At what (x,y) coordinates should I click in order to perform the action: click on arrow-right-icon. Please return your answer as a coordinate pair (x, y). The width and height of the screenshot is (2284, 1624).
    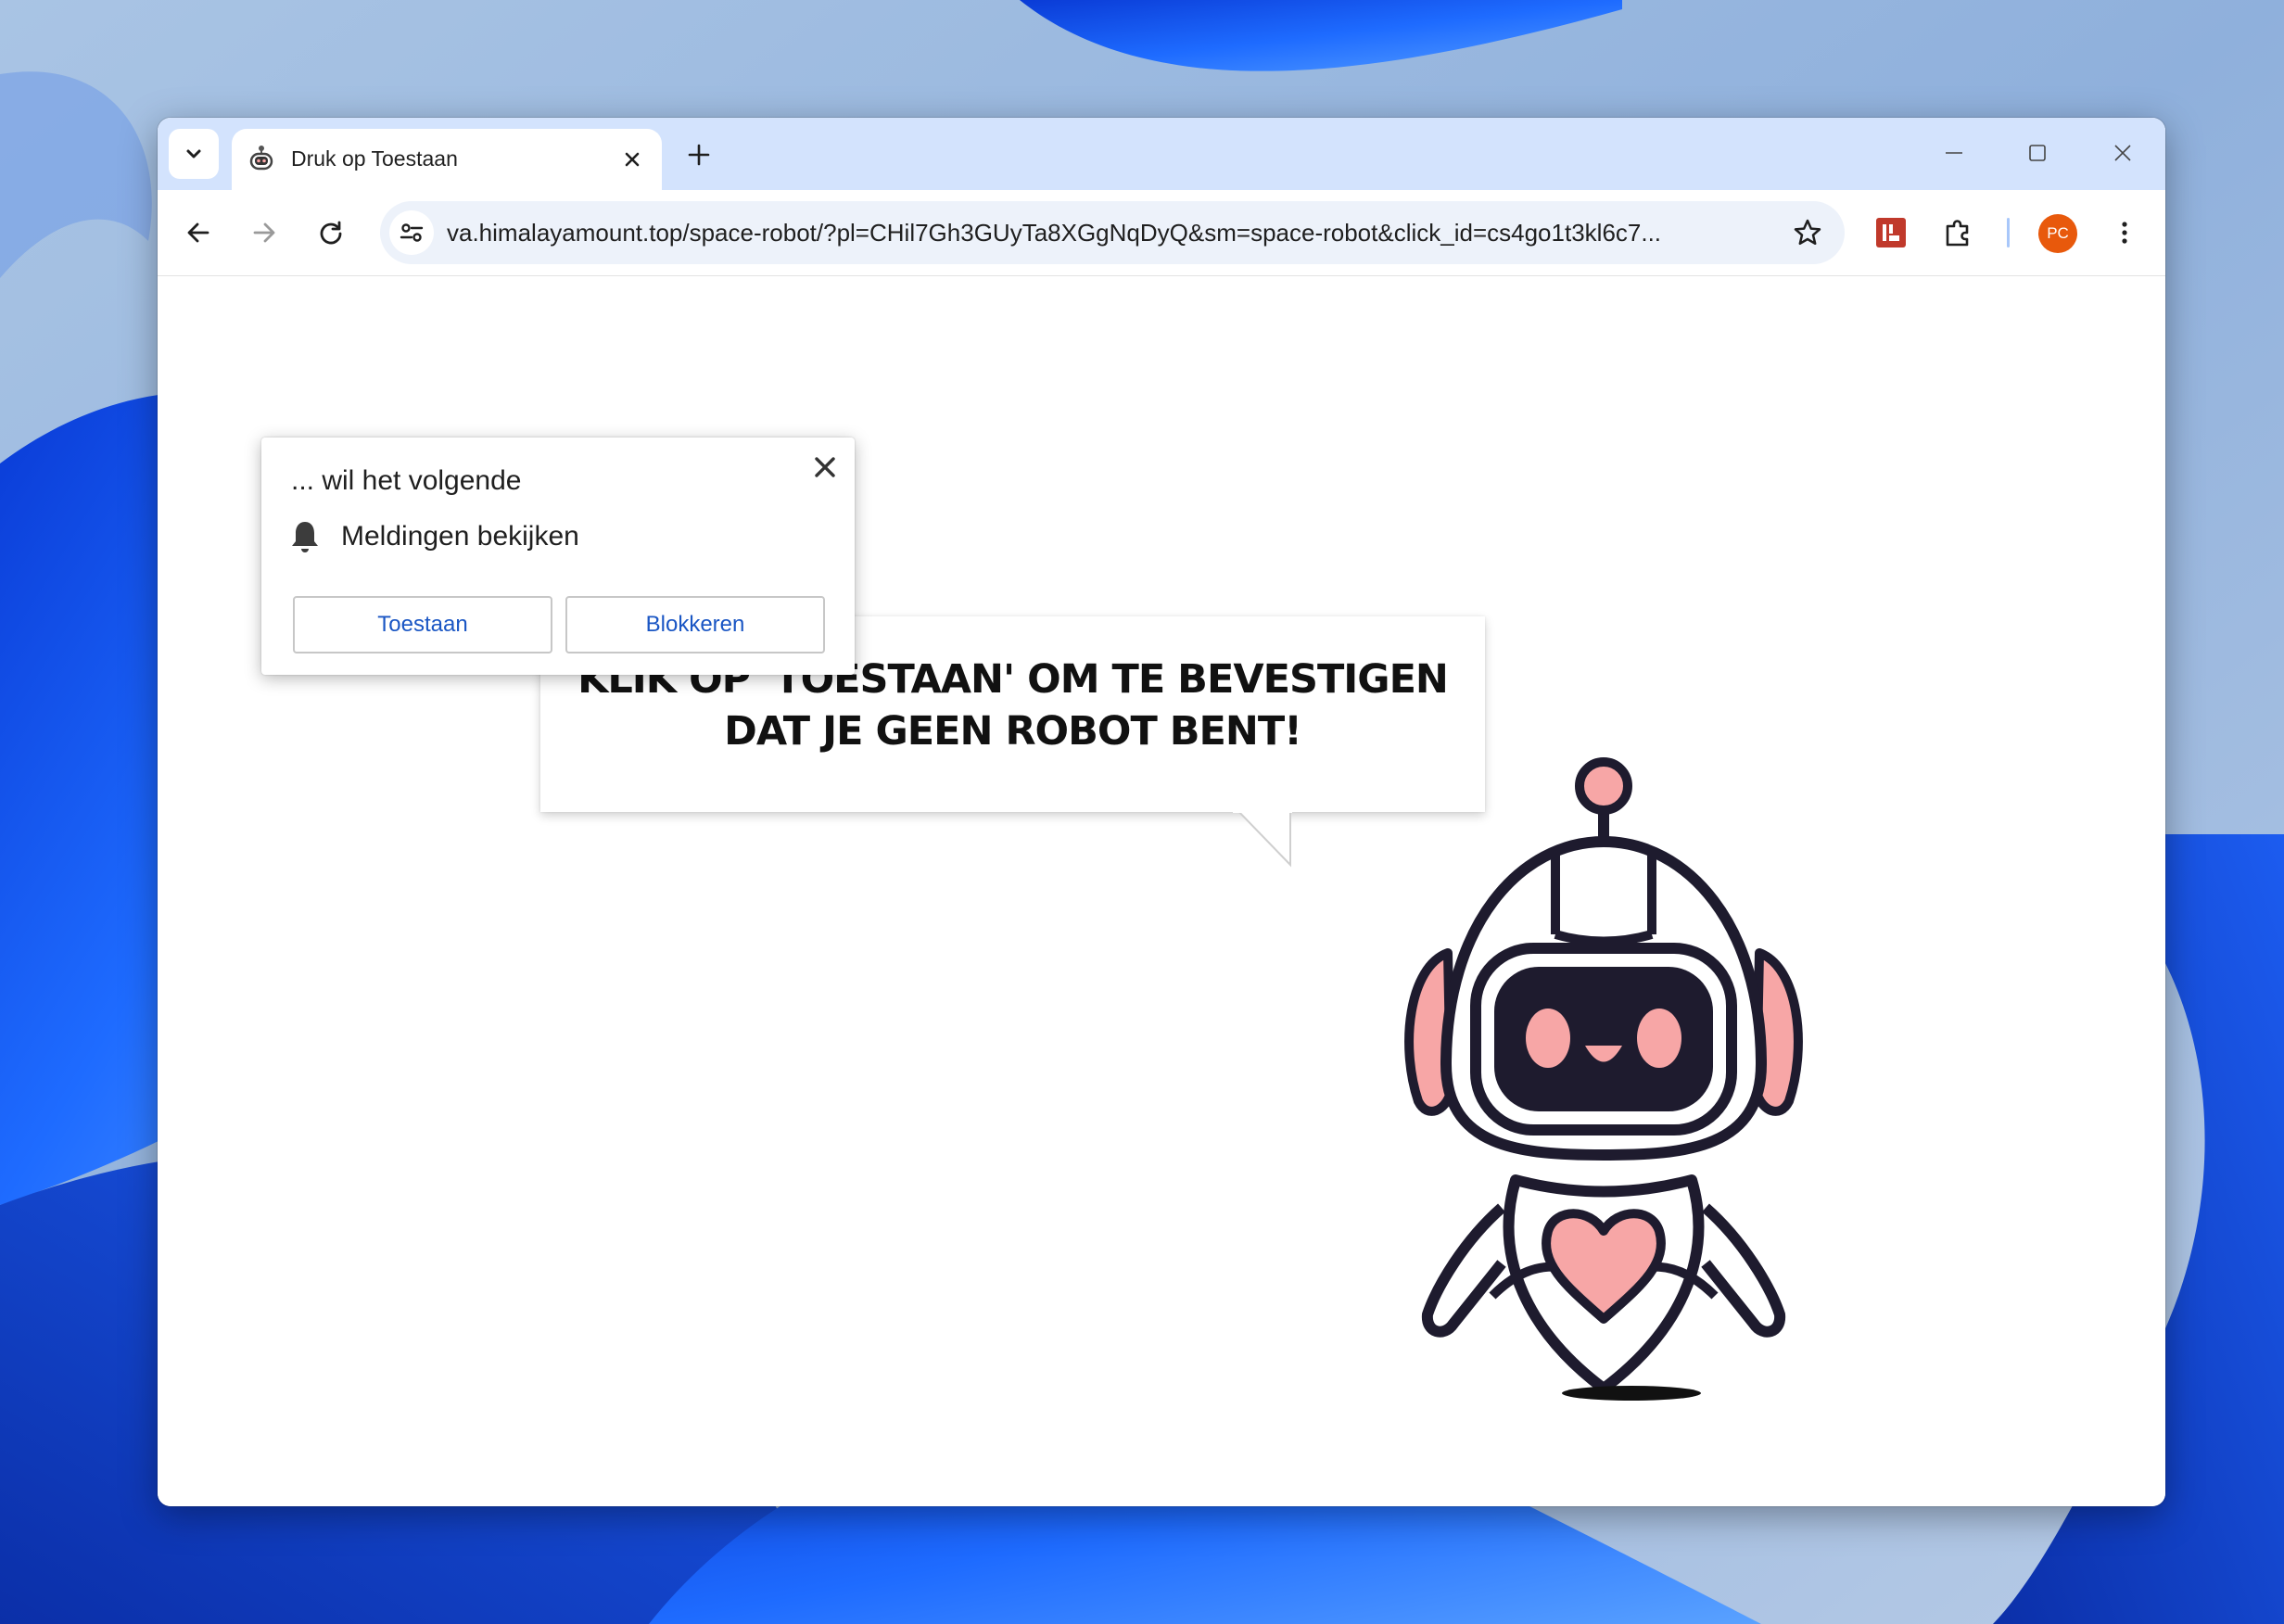
    Looking at the image, I should click on (264, 232).